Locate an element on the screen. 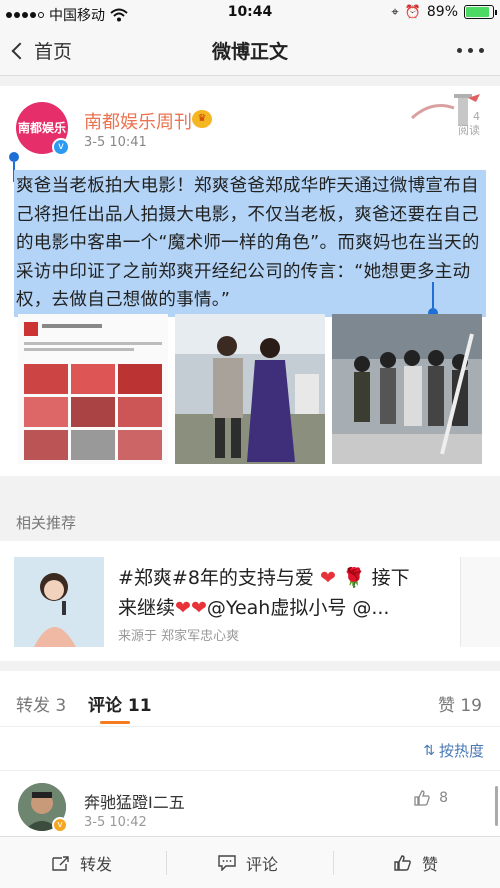  recommend-thumbnail is located at coordinates (59, 602).